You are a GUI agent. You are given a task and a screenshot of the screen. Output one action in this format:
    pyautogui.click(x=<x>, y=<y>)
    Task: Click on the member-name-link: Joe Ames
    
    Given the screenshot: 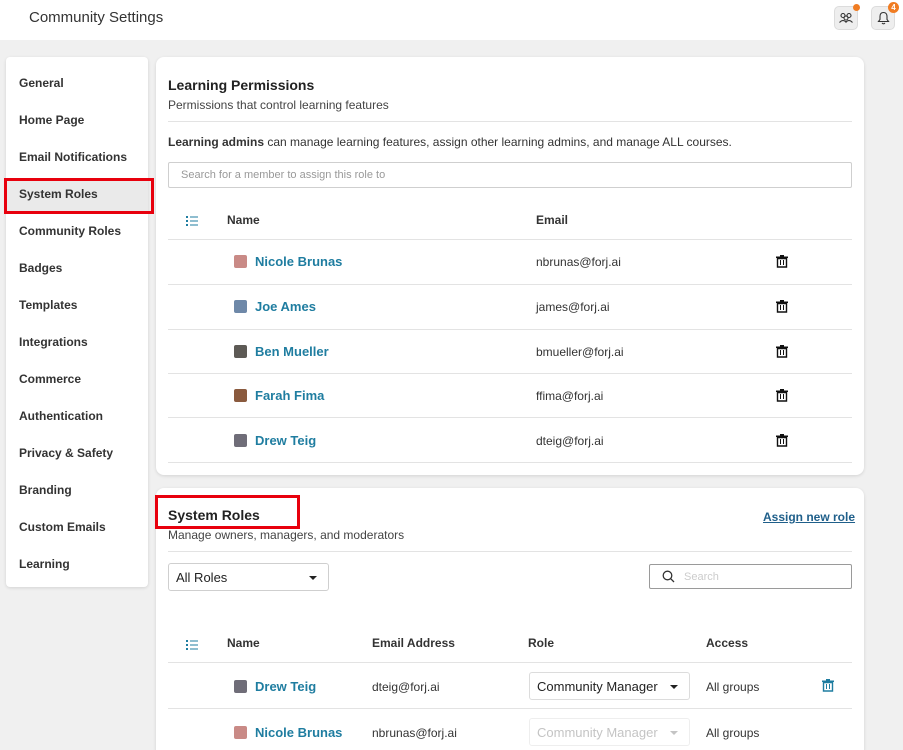 What is the action you would take?
    pyautogui.click(x=285, y=306)
    